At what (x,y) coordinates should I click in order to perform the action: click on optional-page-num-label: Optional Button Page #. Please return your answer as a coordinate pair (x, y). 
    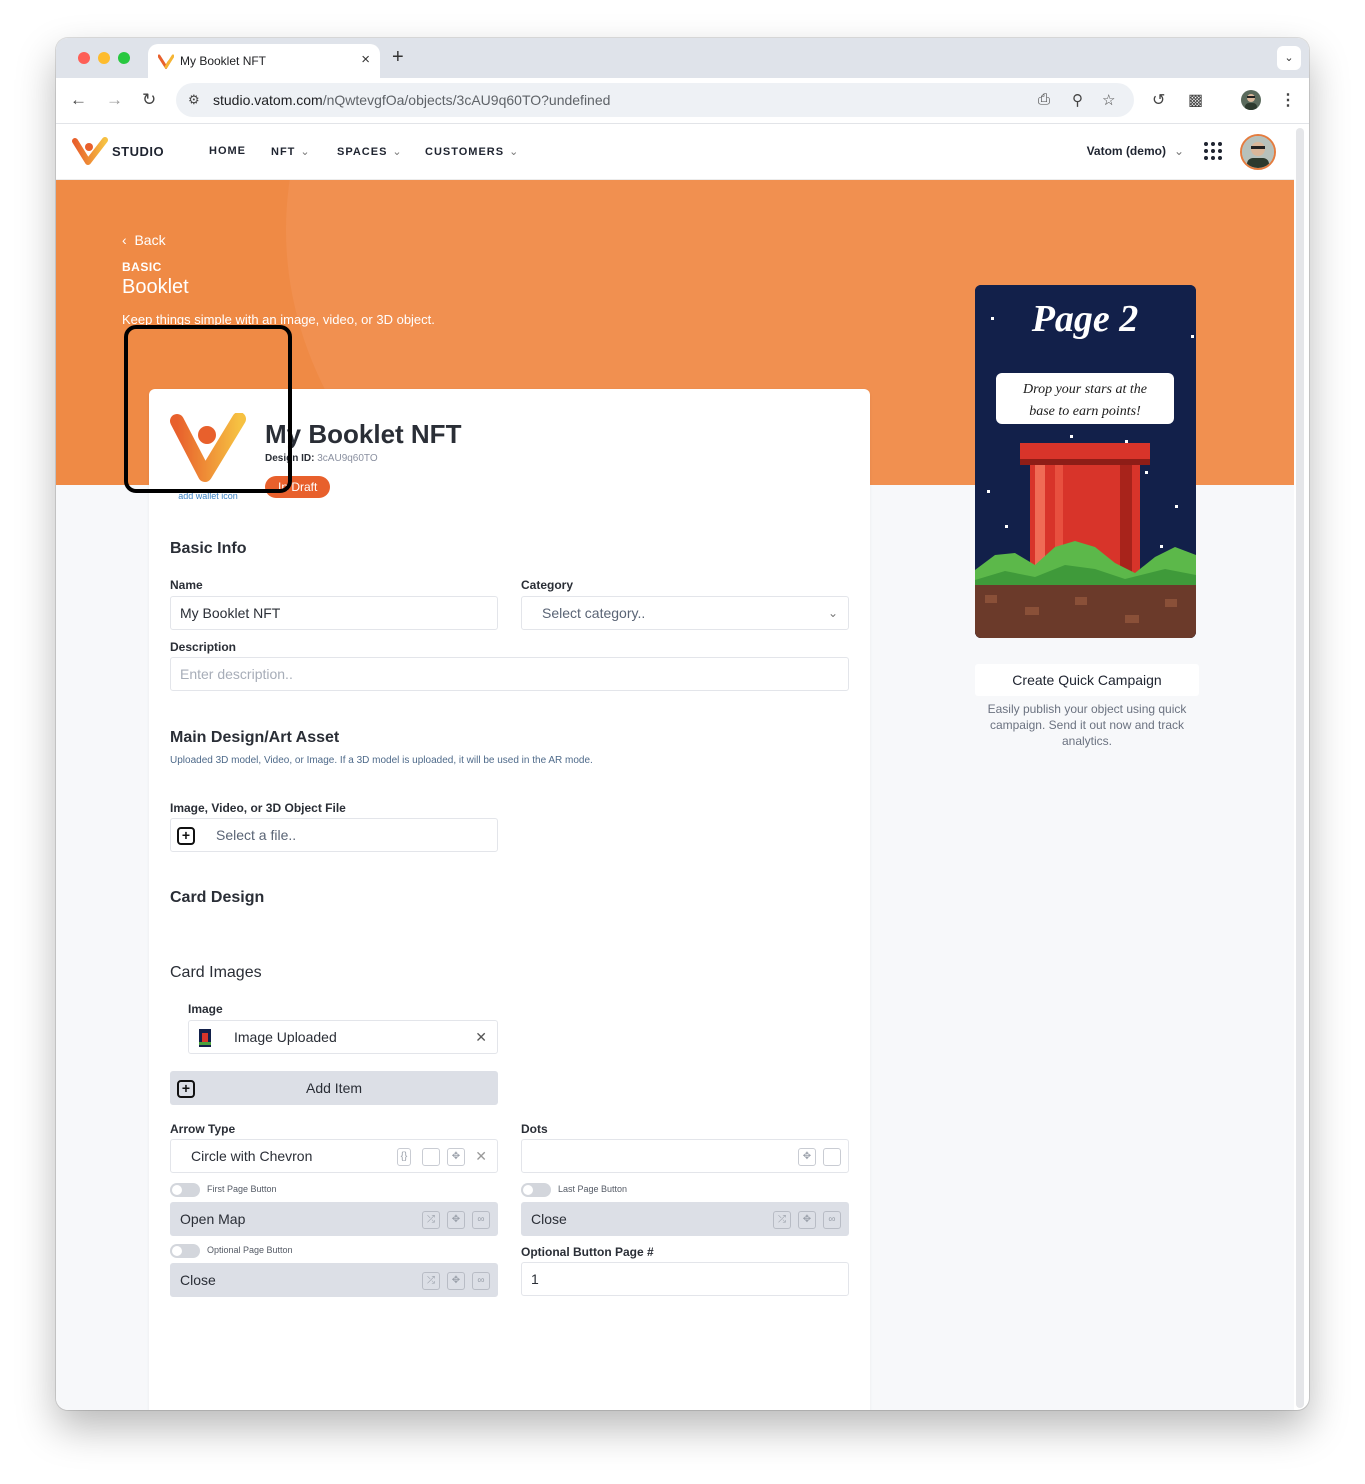
    Looking at the image, I should click on (587, 1252).